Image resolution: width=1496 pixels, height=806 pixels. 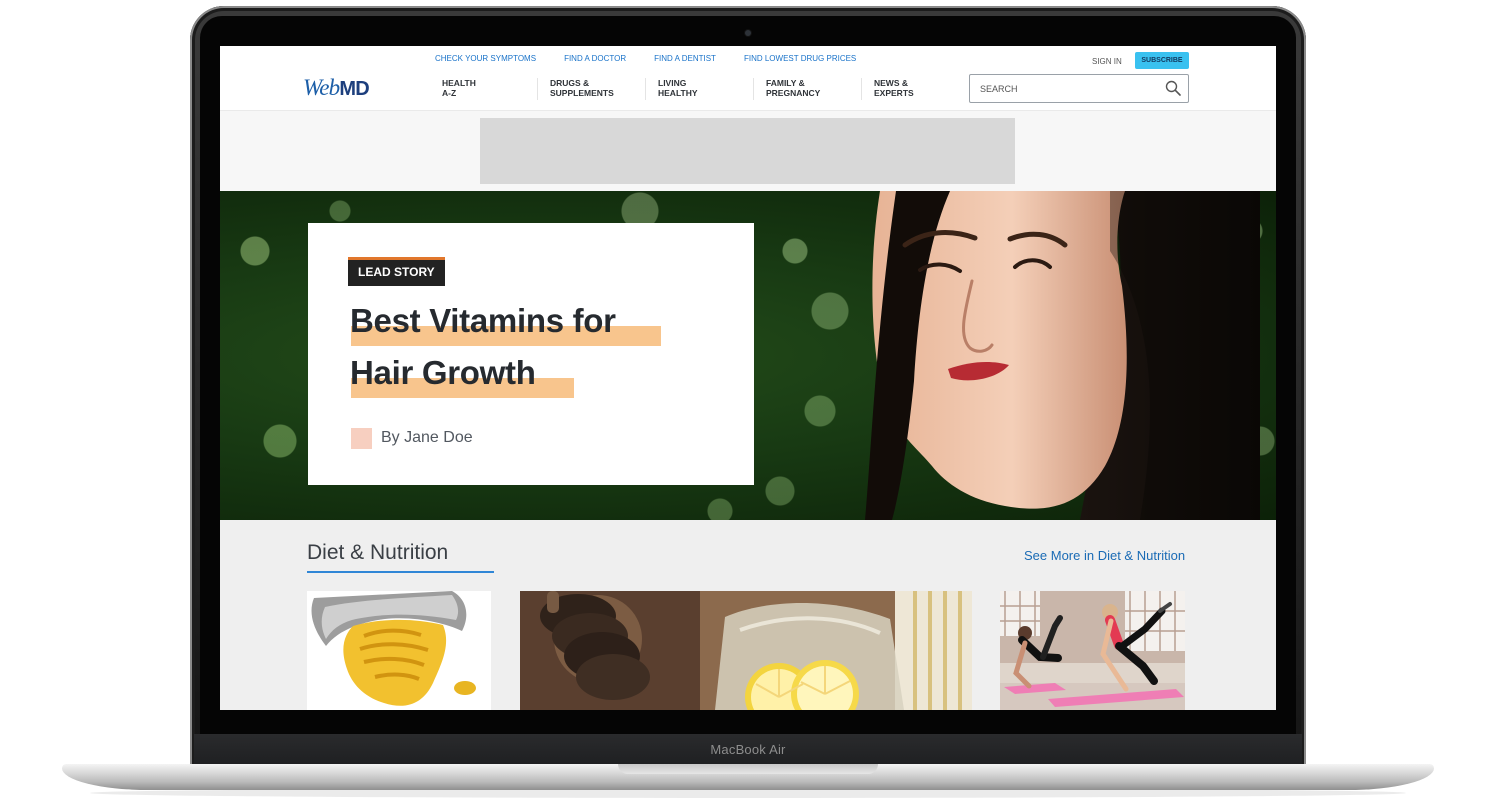 I want to click on hero-portrait-image, so click(x=1062, y=355).